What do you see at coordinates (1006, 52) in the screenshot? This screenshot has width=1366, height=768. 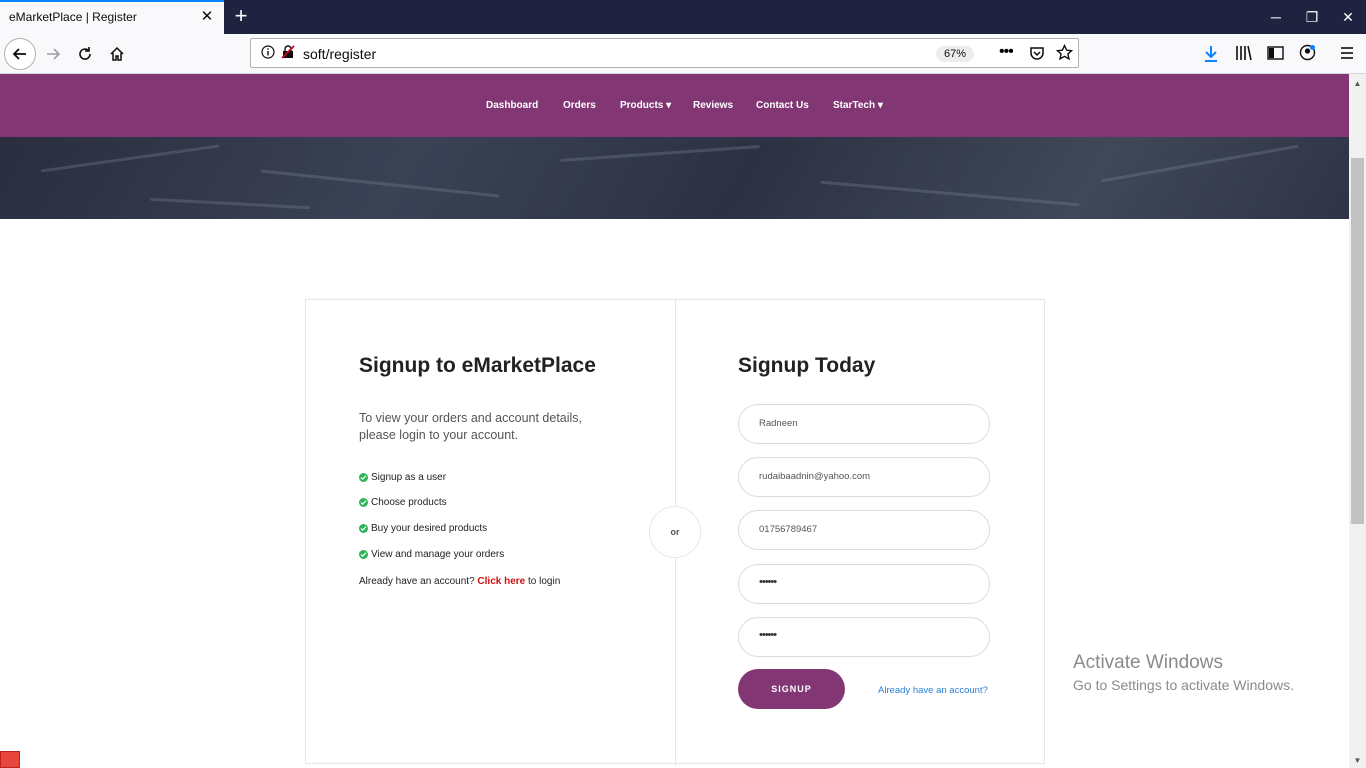 I see `more-icon: •••` at bounding box center [1006, 52].